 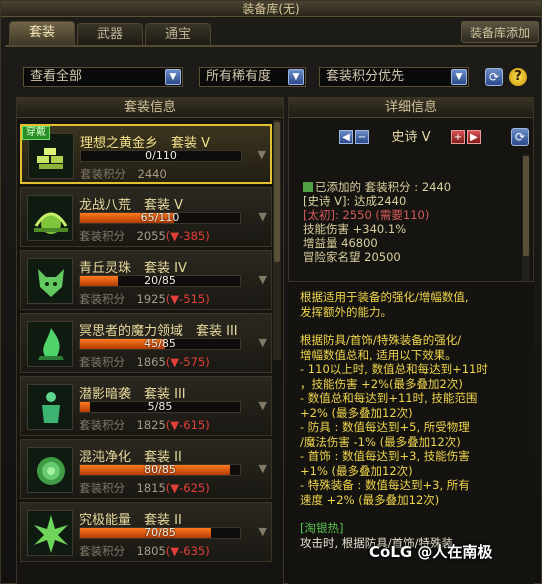 I want to click on set-score: 套装积分 2440, so click(x=123, y=174).